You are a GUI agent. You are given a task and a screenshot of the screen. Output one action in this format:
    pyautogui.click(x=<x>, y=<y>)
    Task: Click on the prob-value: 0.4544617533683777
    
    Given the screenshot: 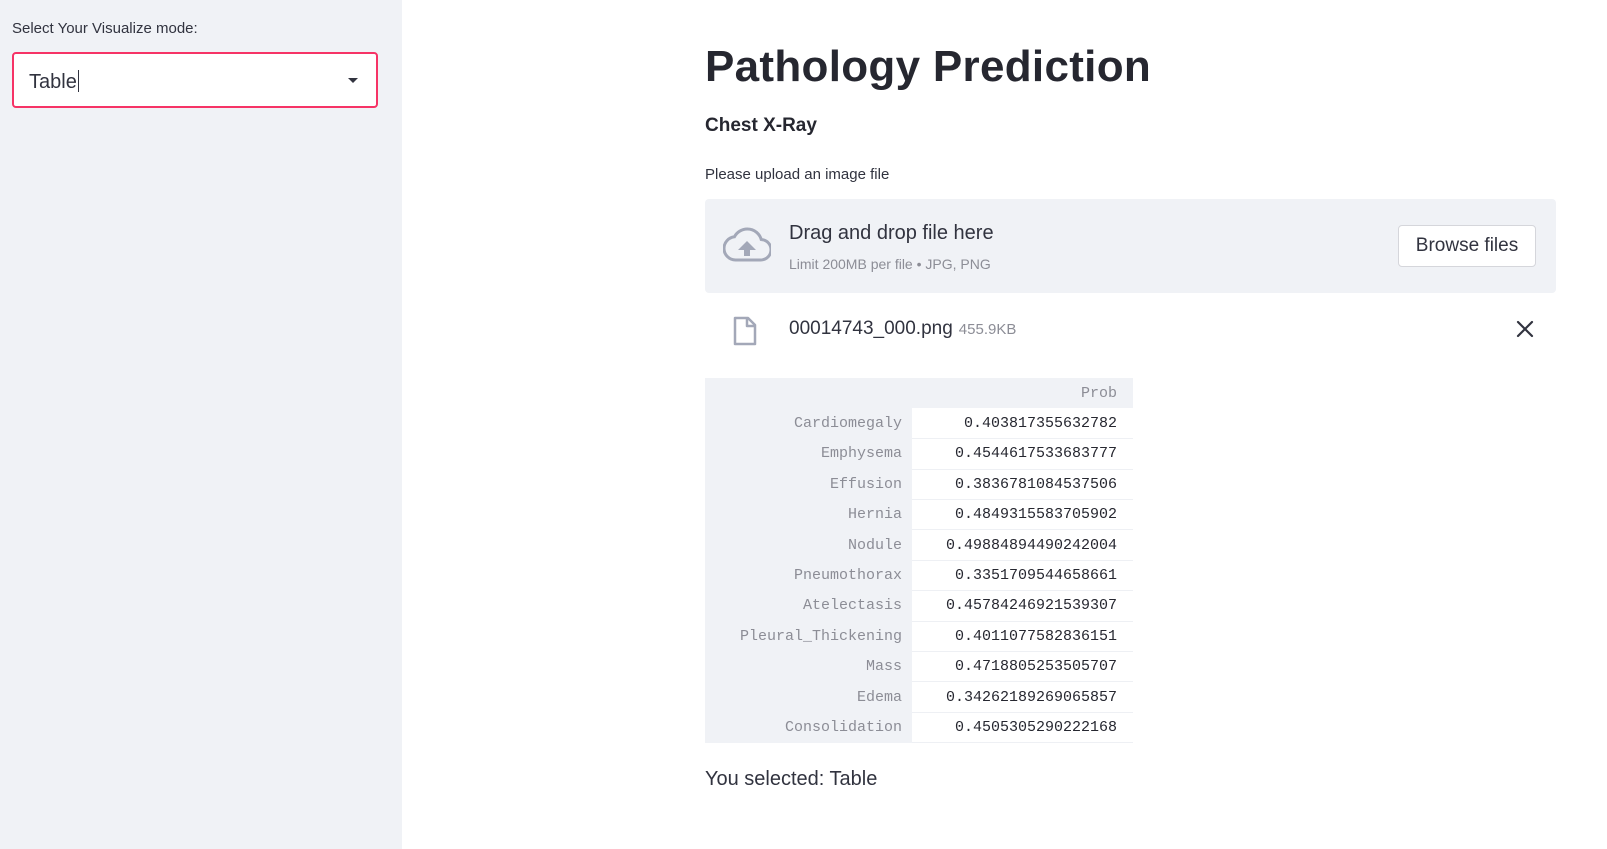 What is the action you would take?
    pyautogui.click(x=1022, y=454)
    